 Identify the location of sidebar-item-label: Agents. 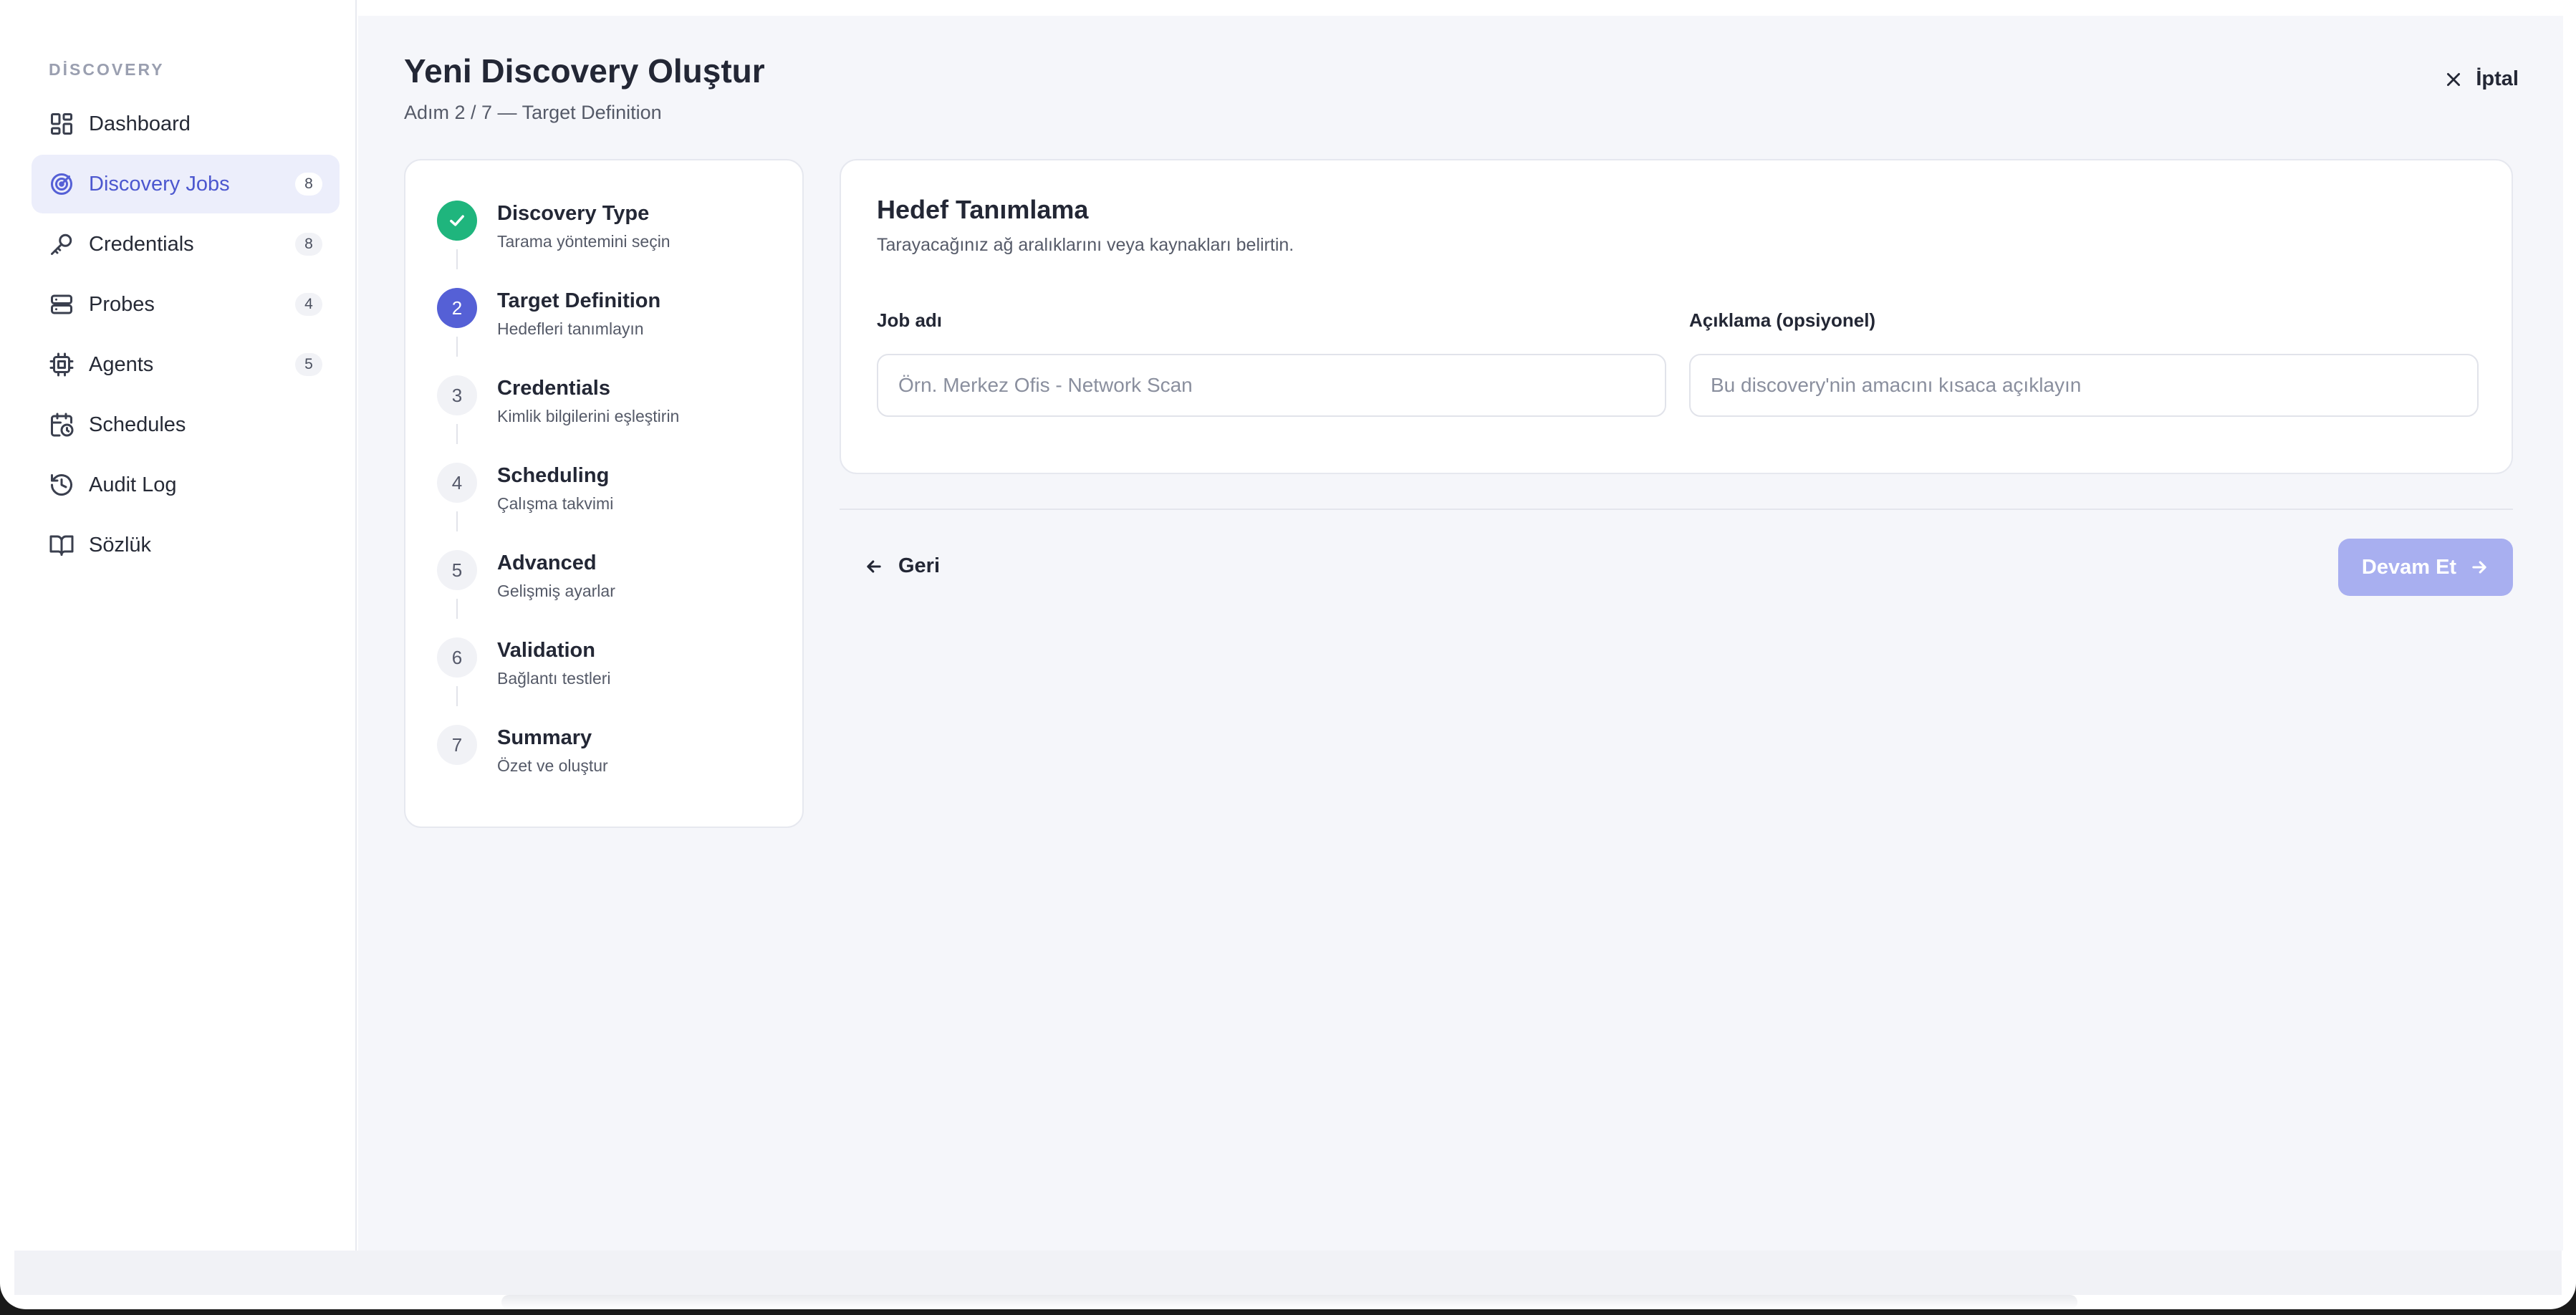
(122, 364).